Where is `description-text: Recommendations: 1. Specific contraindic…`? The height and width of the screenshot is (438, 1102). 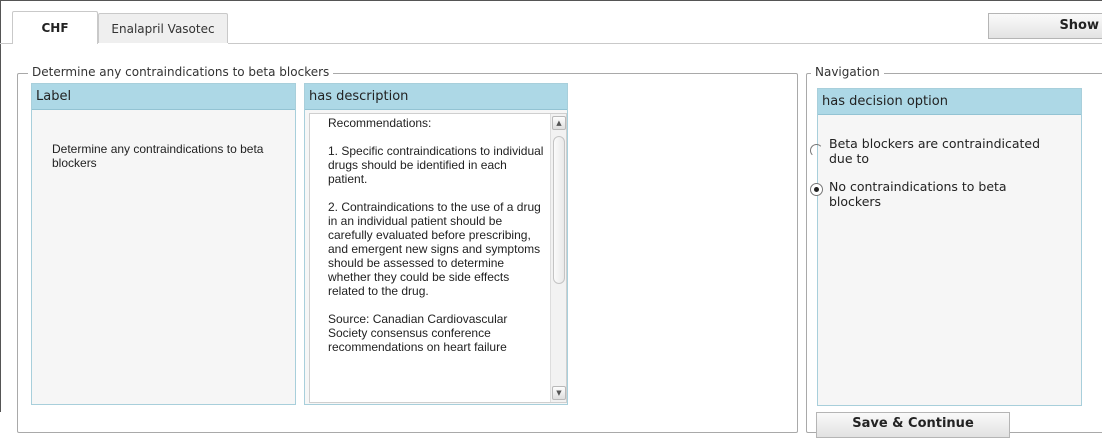 description-text: Recommendations: 1. Specific contraindic… is located at coordinates (437, 242).